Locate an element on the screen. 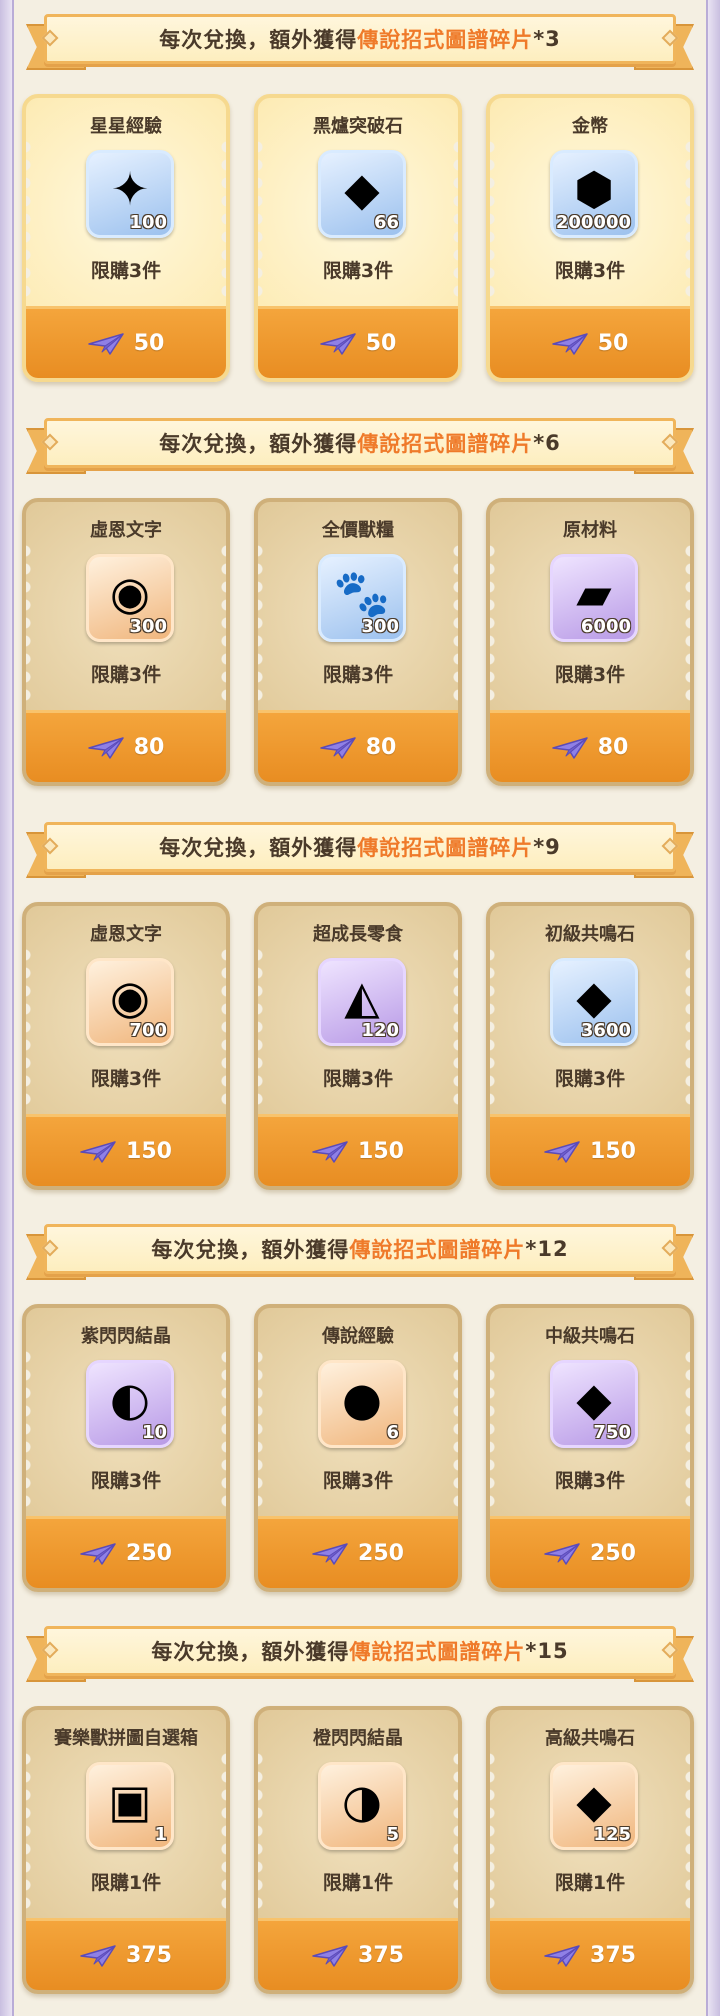 The width and height of the screenshot is (720, 2016). banner-suffix: *3 is located at coordinates (547, 39).